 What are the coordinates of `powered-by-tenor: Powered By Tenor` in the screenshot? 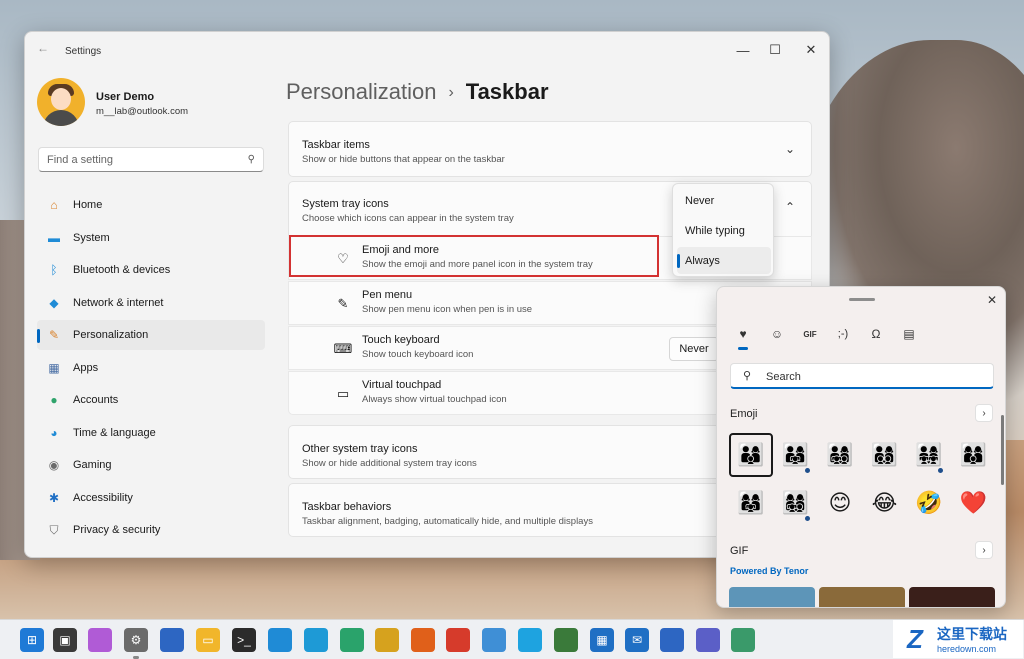 It's located at (769, 571).